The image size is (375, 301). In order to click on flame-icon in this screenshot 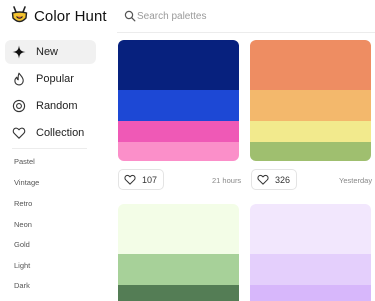, I will do `click(19, 79)`.